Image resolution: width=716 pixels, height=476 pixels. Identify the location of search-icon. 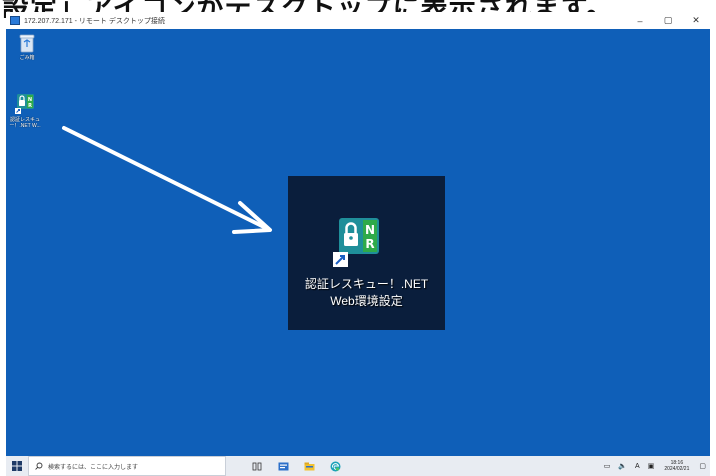
(39, 466).